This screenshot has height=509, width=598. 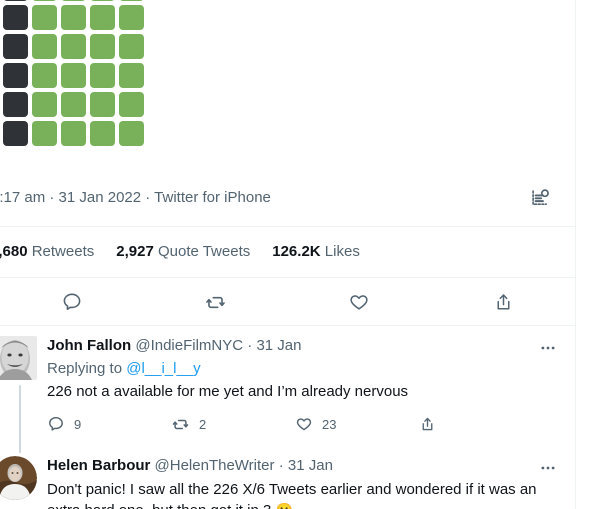 What do you see at coordinates (540, 198) in the screenshot?
I see `analytics-icon` at bounding box center [540, 198].